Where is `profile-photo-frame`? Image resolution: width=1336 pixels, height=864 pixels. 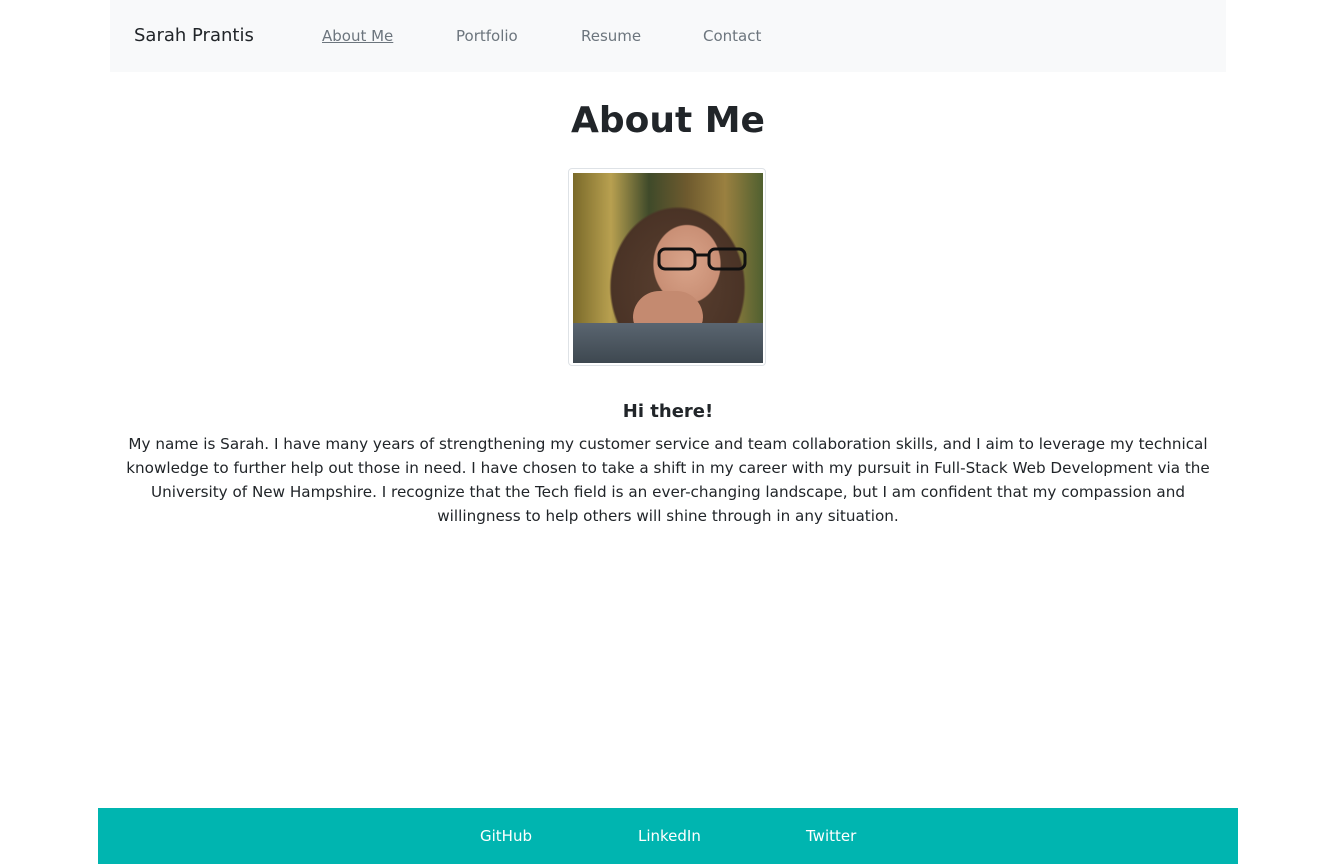 profile-photo-frame is located at coordinates (667, 267).